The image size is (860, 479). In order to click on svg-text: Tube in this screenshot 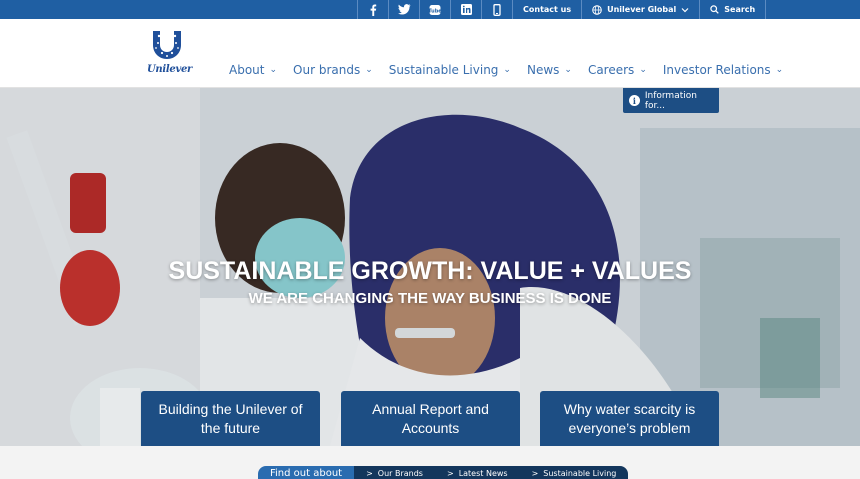, I will do `click(435, 11)`.